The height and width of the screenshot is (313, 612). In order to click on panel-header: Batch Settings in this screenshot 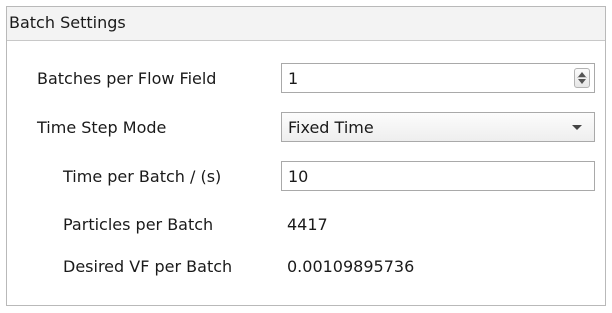, I will do `click(306, 24)`.